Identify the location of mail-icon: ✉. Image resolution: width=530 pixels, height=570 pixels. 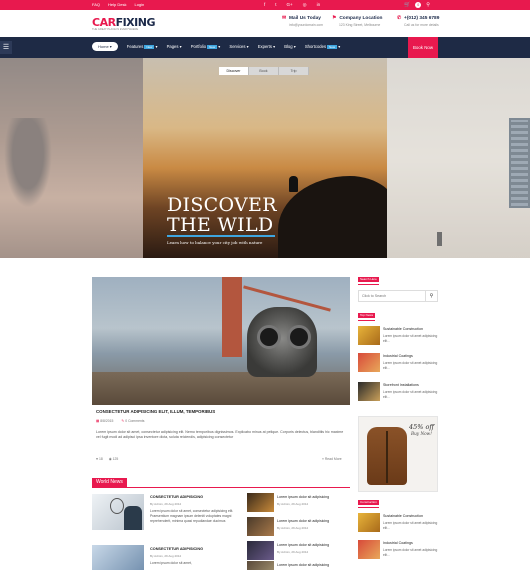
(284, 18).